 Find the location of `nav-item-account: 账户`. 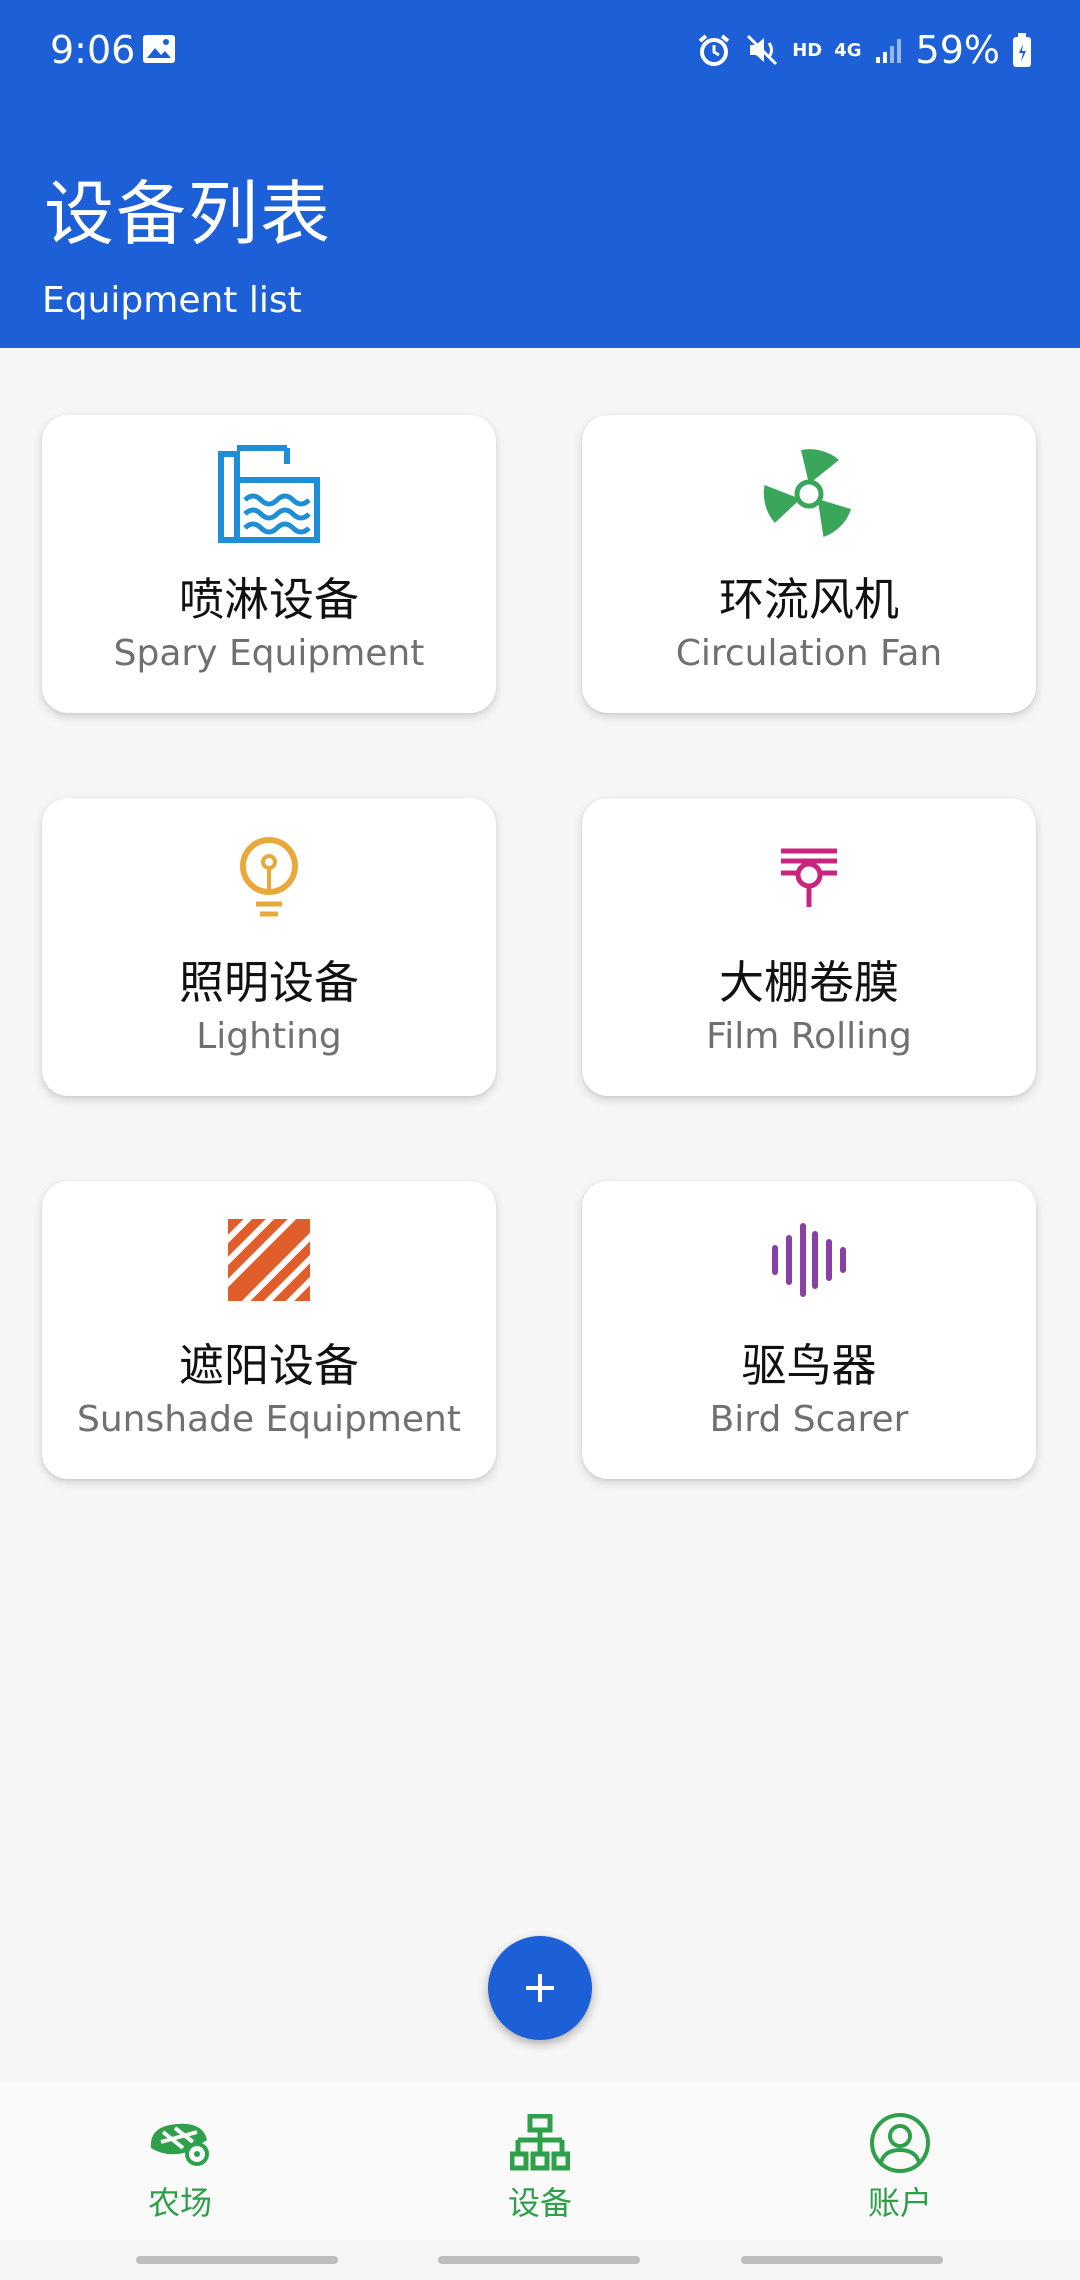

nav-item-account: 账户 is located at coordinates (900, 2161).